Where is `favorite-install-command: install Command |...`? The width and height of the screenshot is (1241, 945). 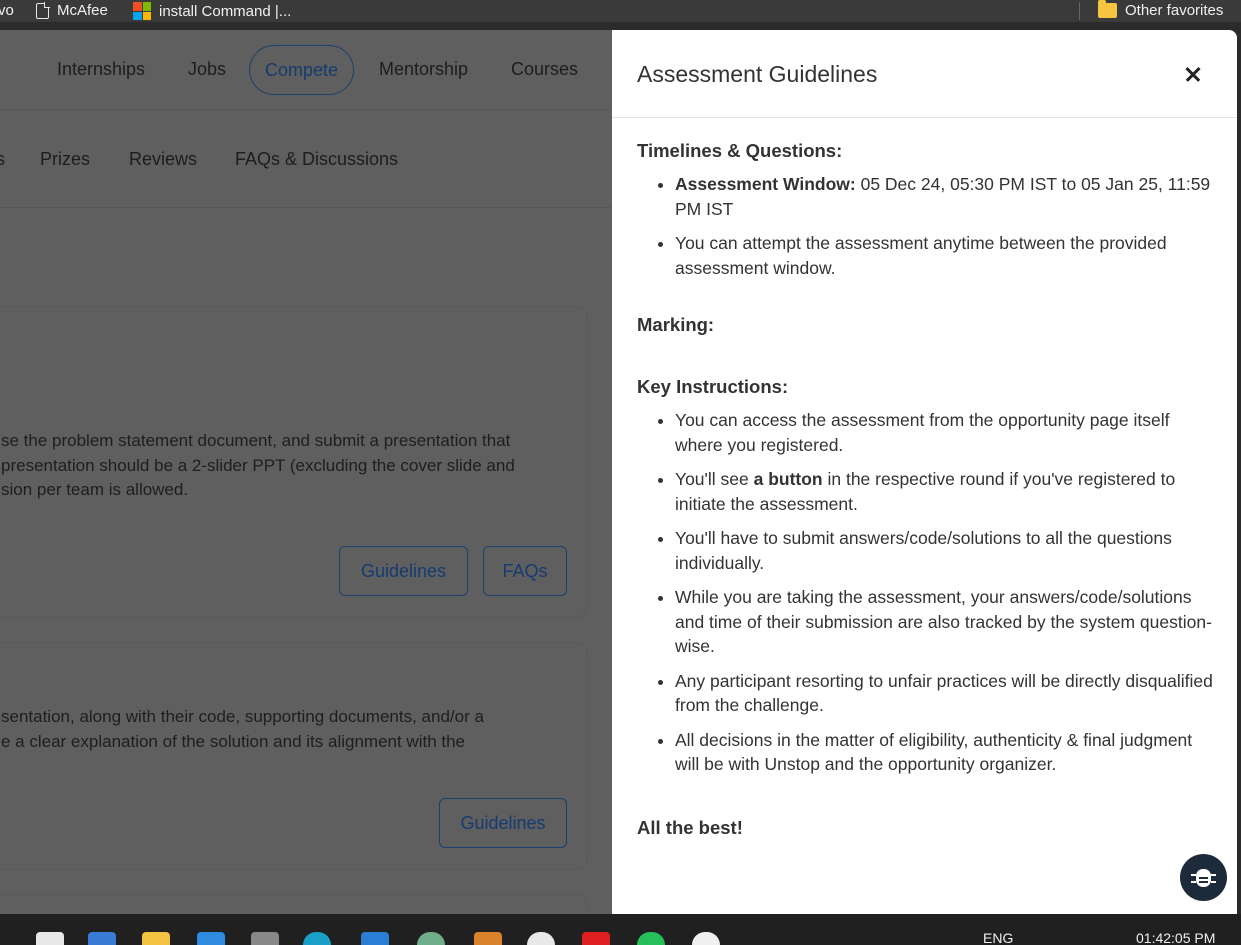 favorite-install-command: install Command |... is located at coordinates (212, 11).